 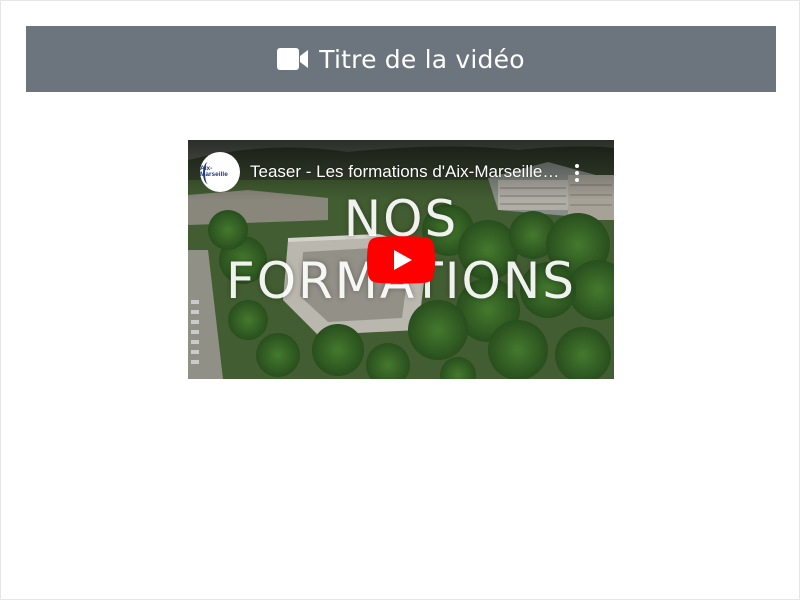 I want to click on channel-logo-arc, so click(x=208, y=173).